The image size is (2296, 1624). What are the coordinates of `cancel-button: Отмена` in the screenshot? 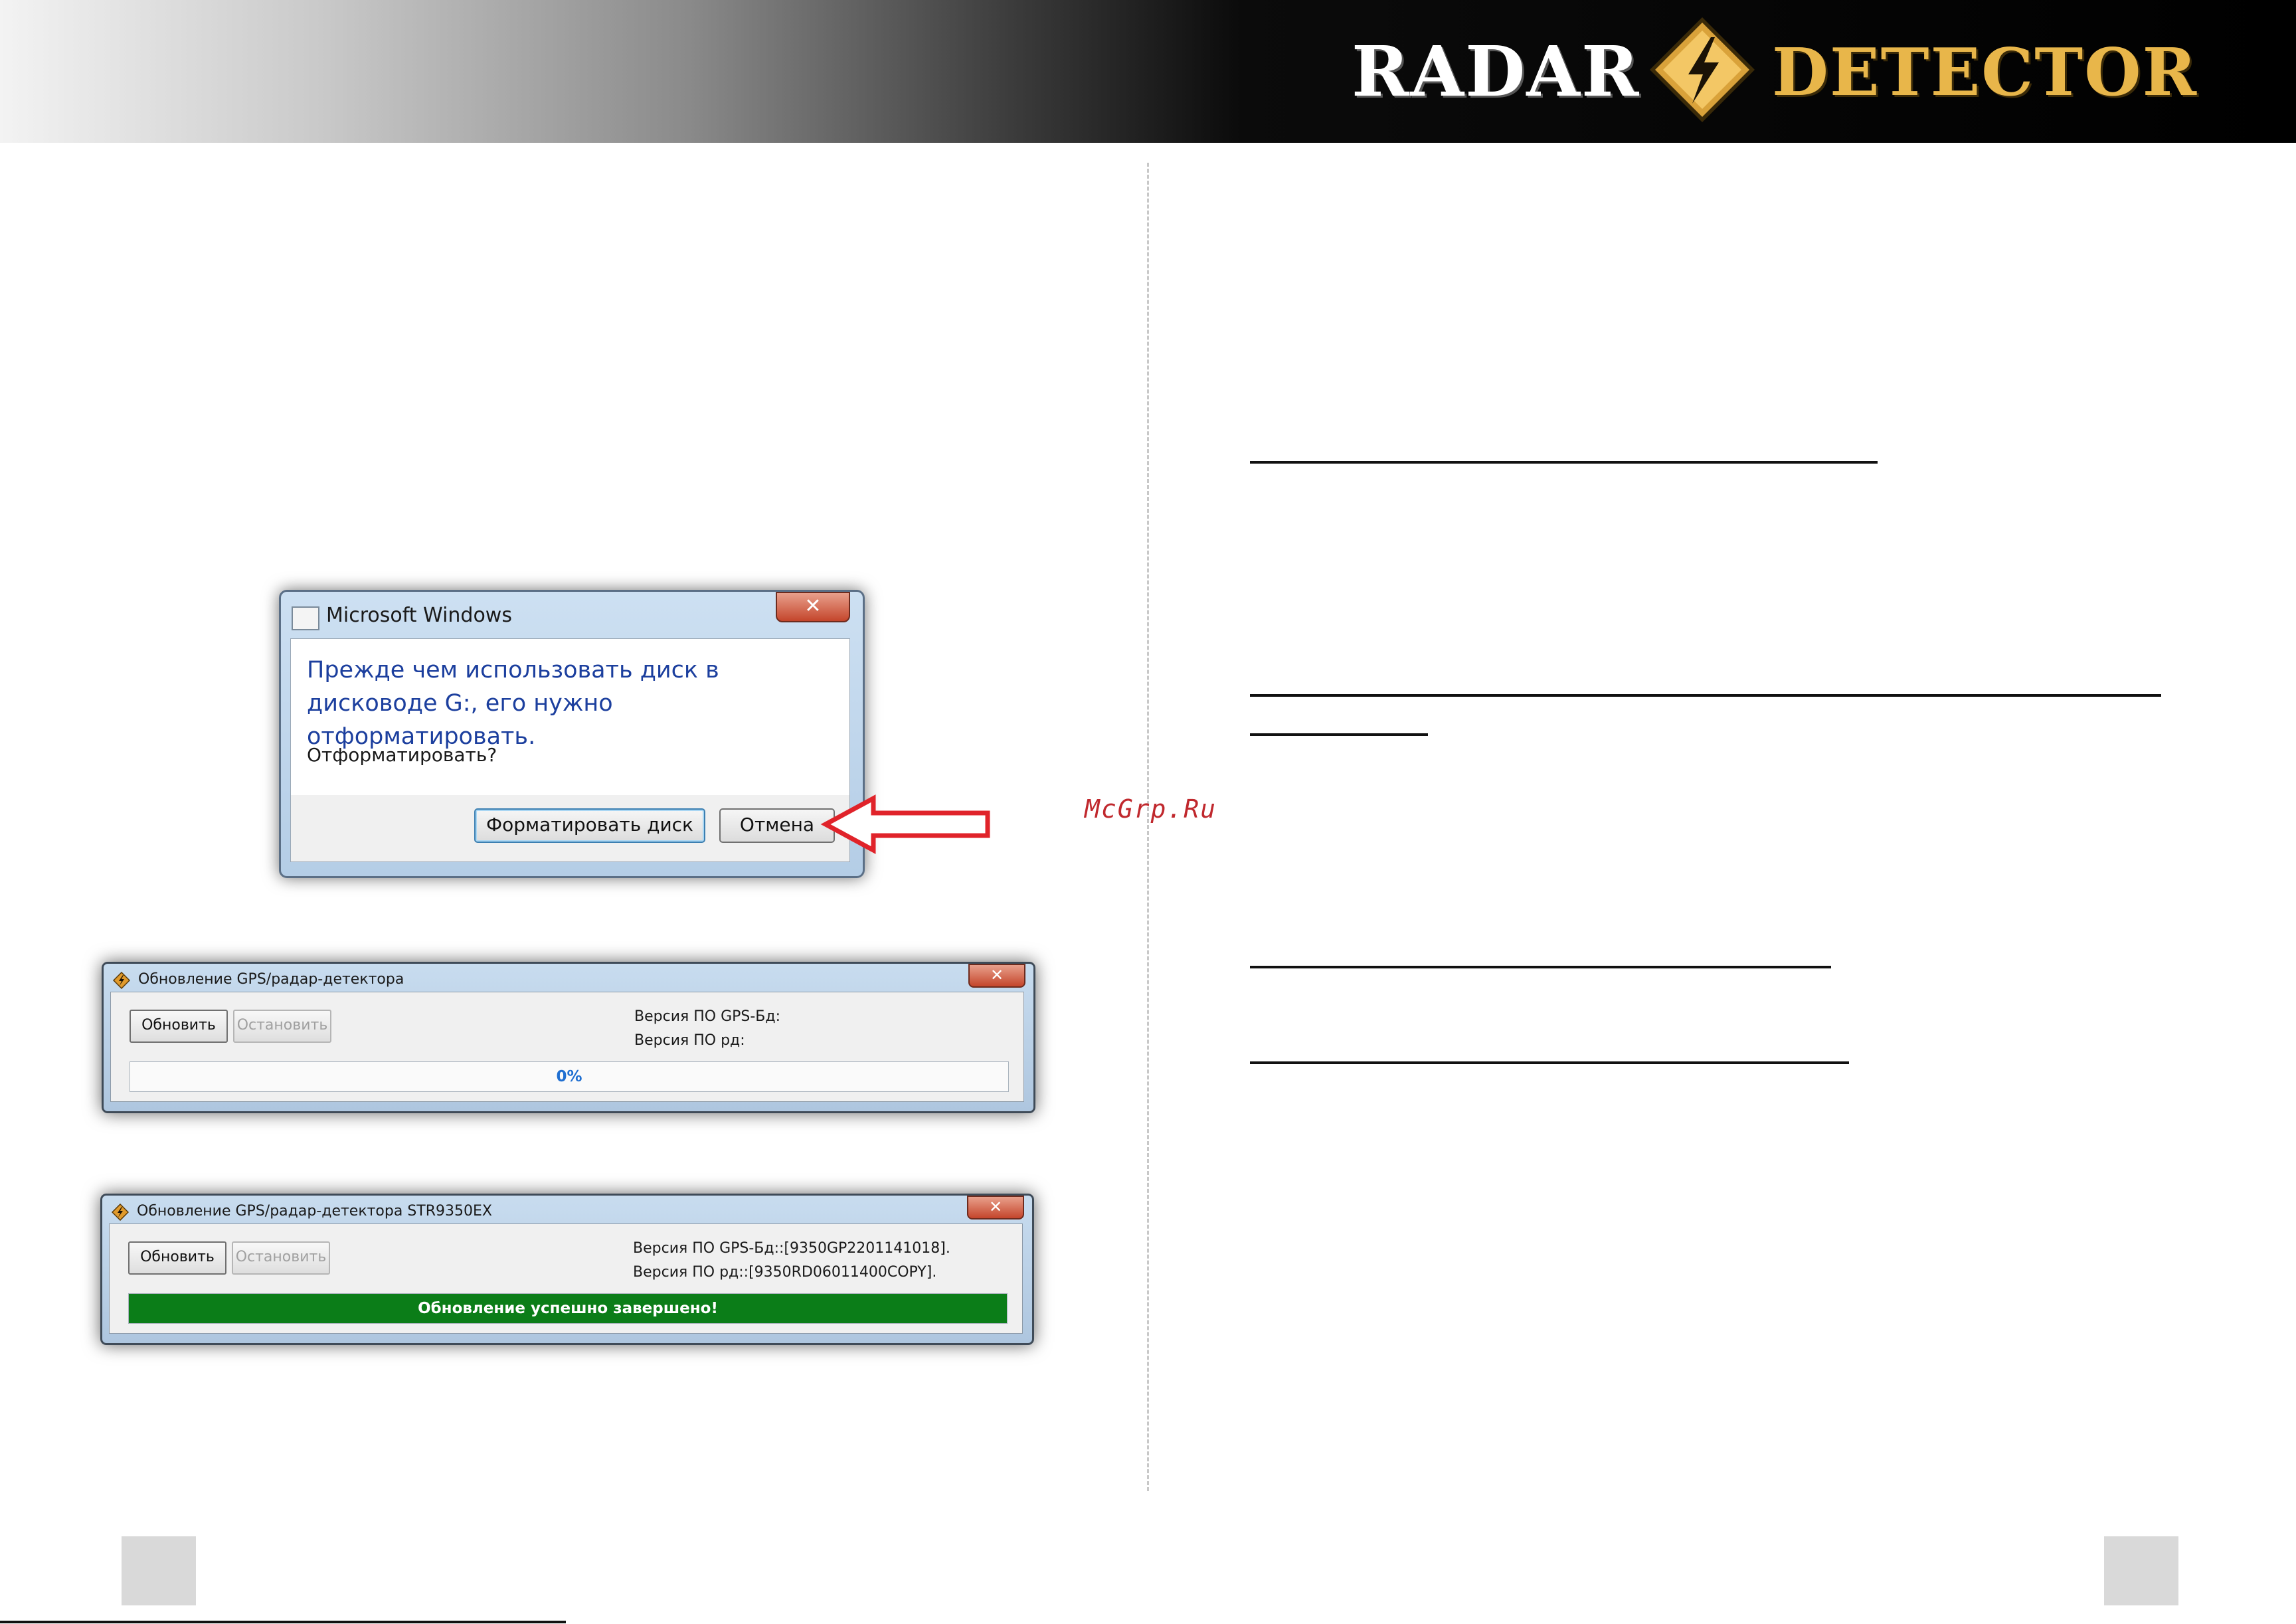 It's located at (777, 825).